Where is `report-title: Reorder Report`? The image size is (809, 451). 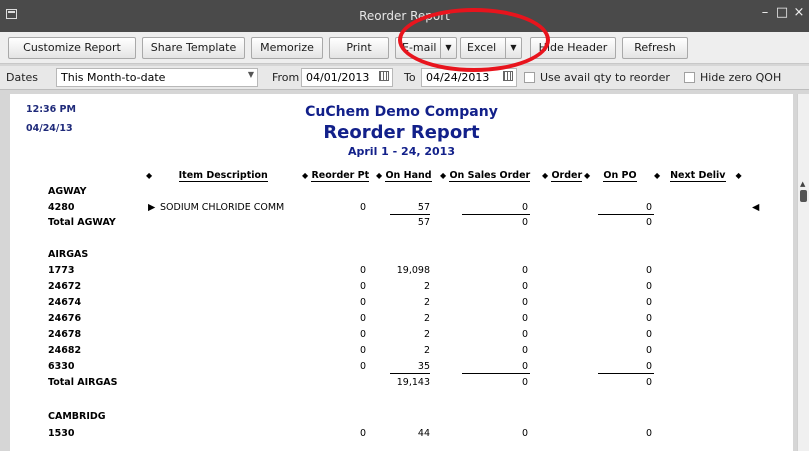 report-title: Reorder Report is located at coordinates (401, 132).